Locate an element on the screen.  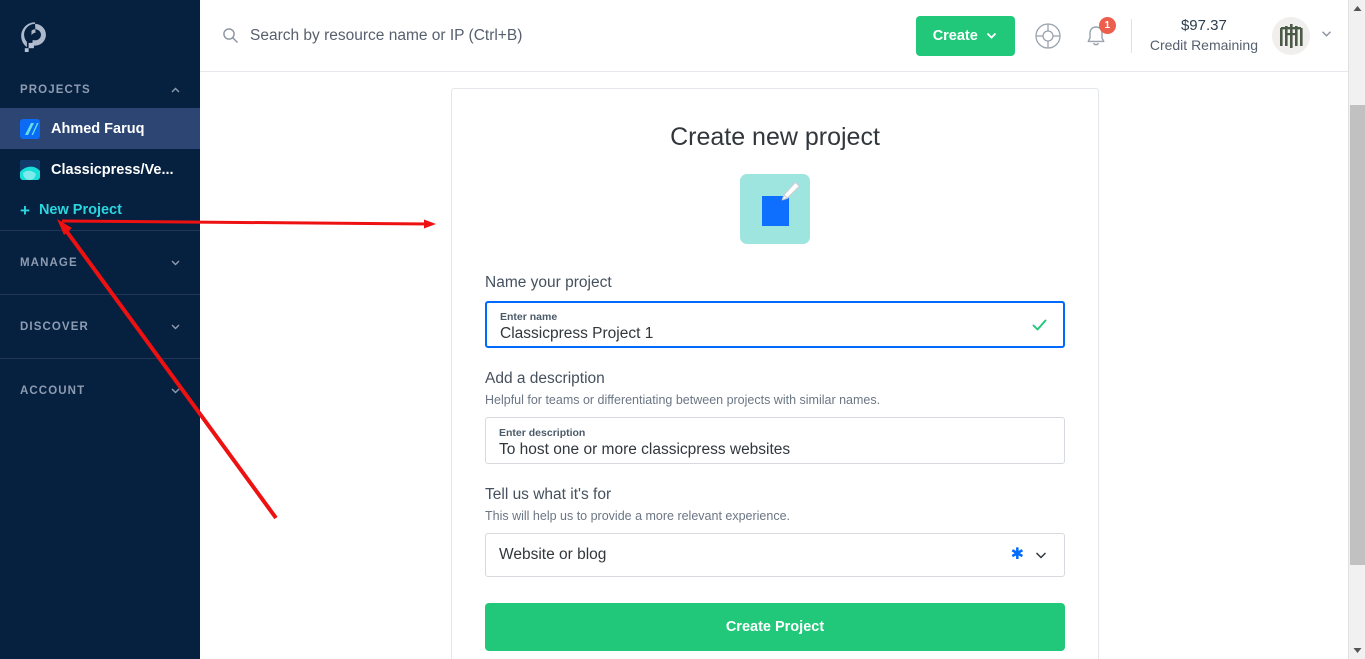
check-icon is located at coordinates (1039, 324).